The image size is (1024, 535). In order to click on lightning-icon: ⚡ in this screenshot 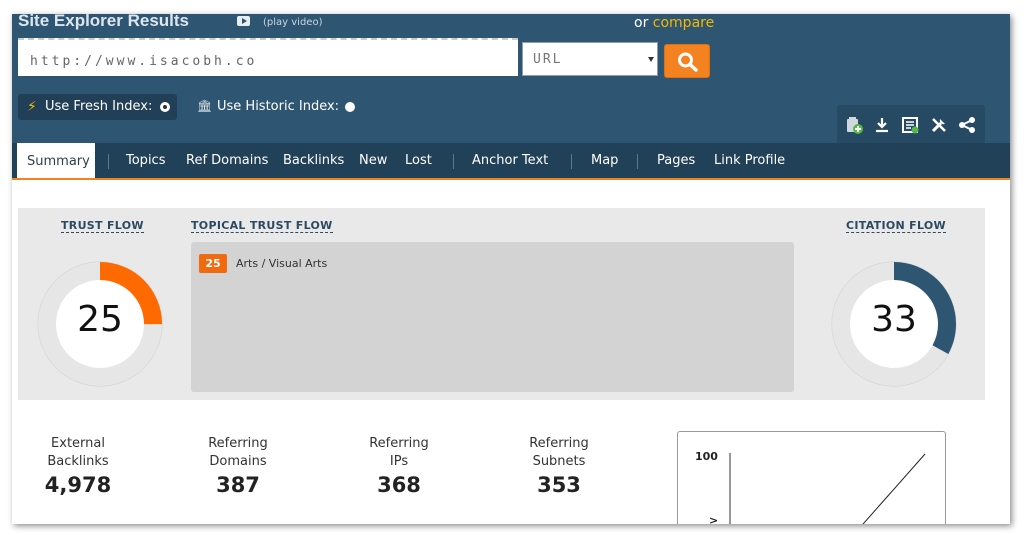, I will do `click(32, 107)`.